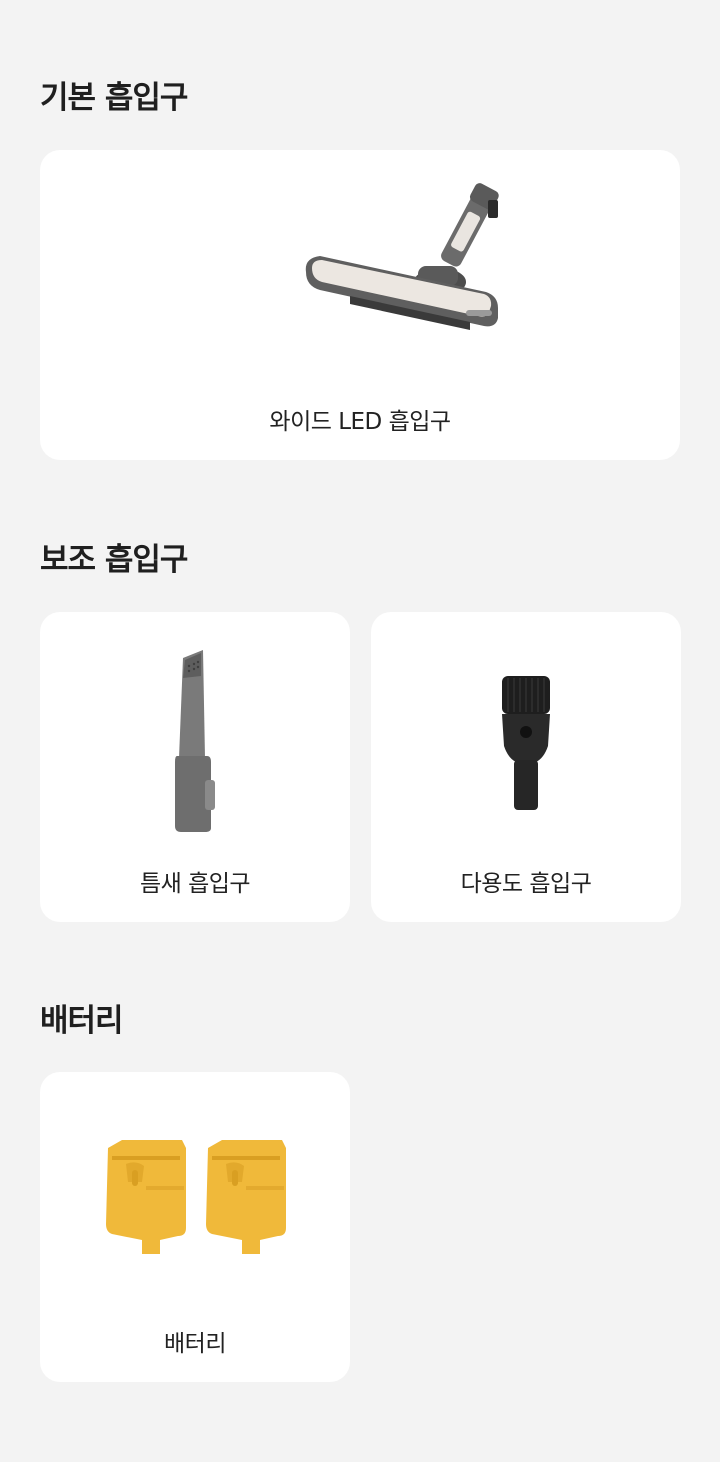 This screenshot has width=720, height=1462. What do you see at coordinates (114, 560) in the screenshot?
I see `section-title-sub-nozzle: 보조 흡입구` at bounding box center [114, 560].